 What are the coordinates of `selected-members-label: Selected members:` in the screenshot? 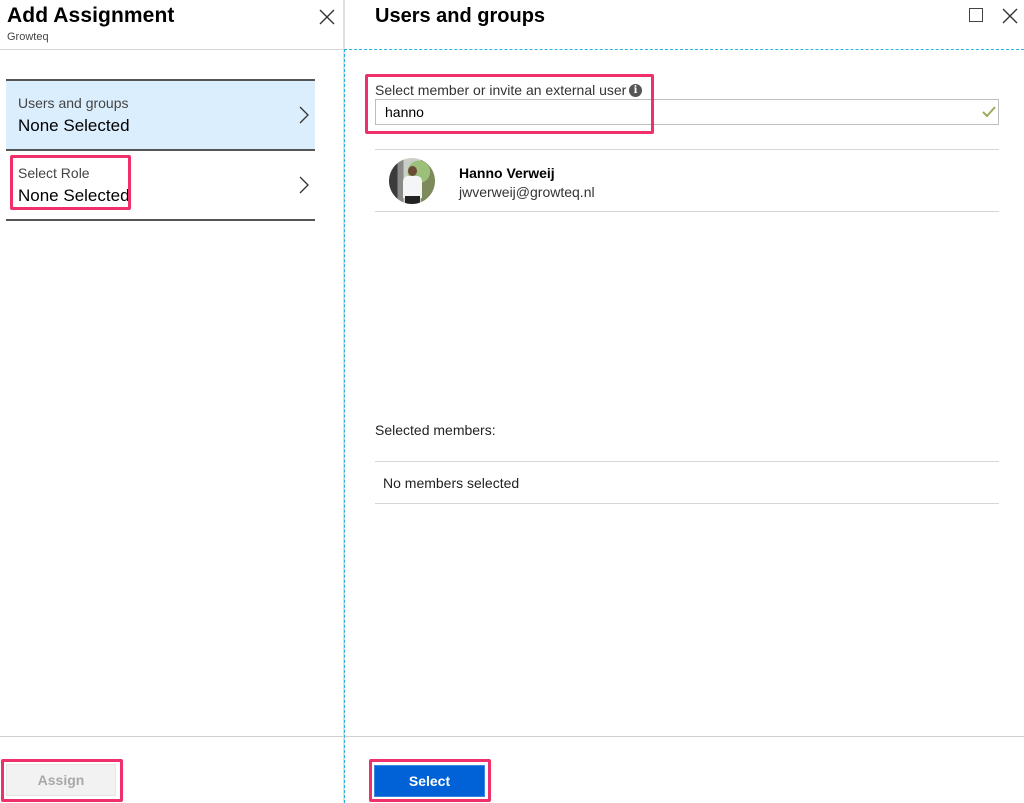 It's located at (435, 430).